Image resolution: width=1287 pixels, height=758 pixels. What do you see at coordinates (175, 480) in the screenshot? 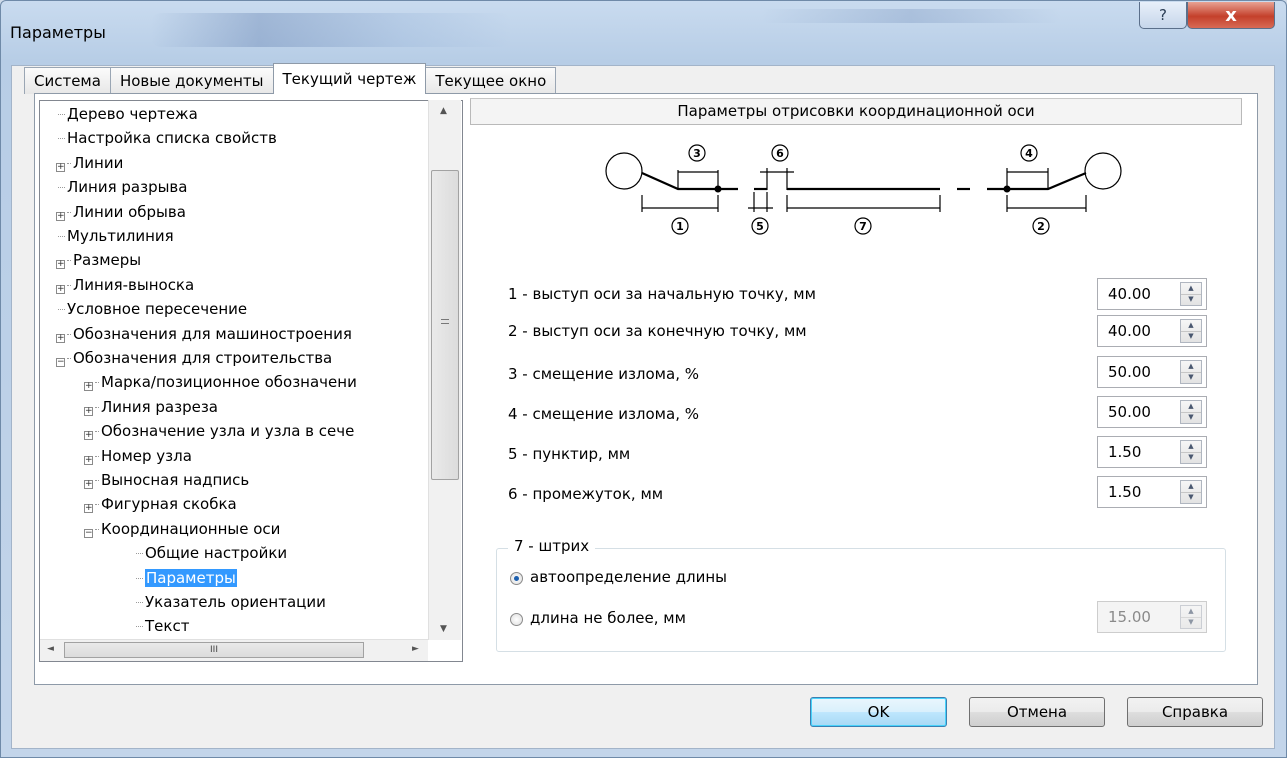
I see `tree-item-label: Выносная надпись` at bounding box center [175, 480].